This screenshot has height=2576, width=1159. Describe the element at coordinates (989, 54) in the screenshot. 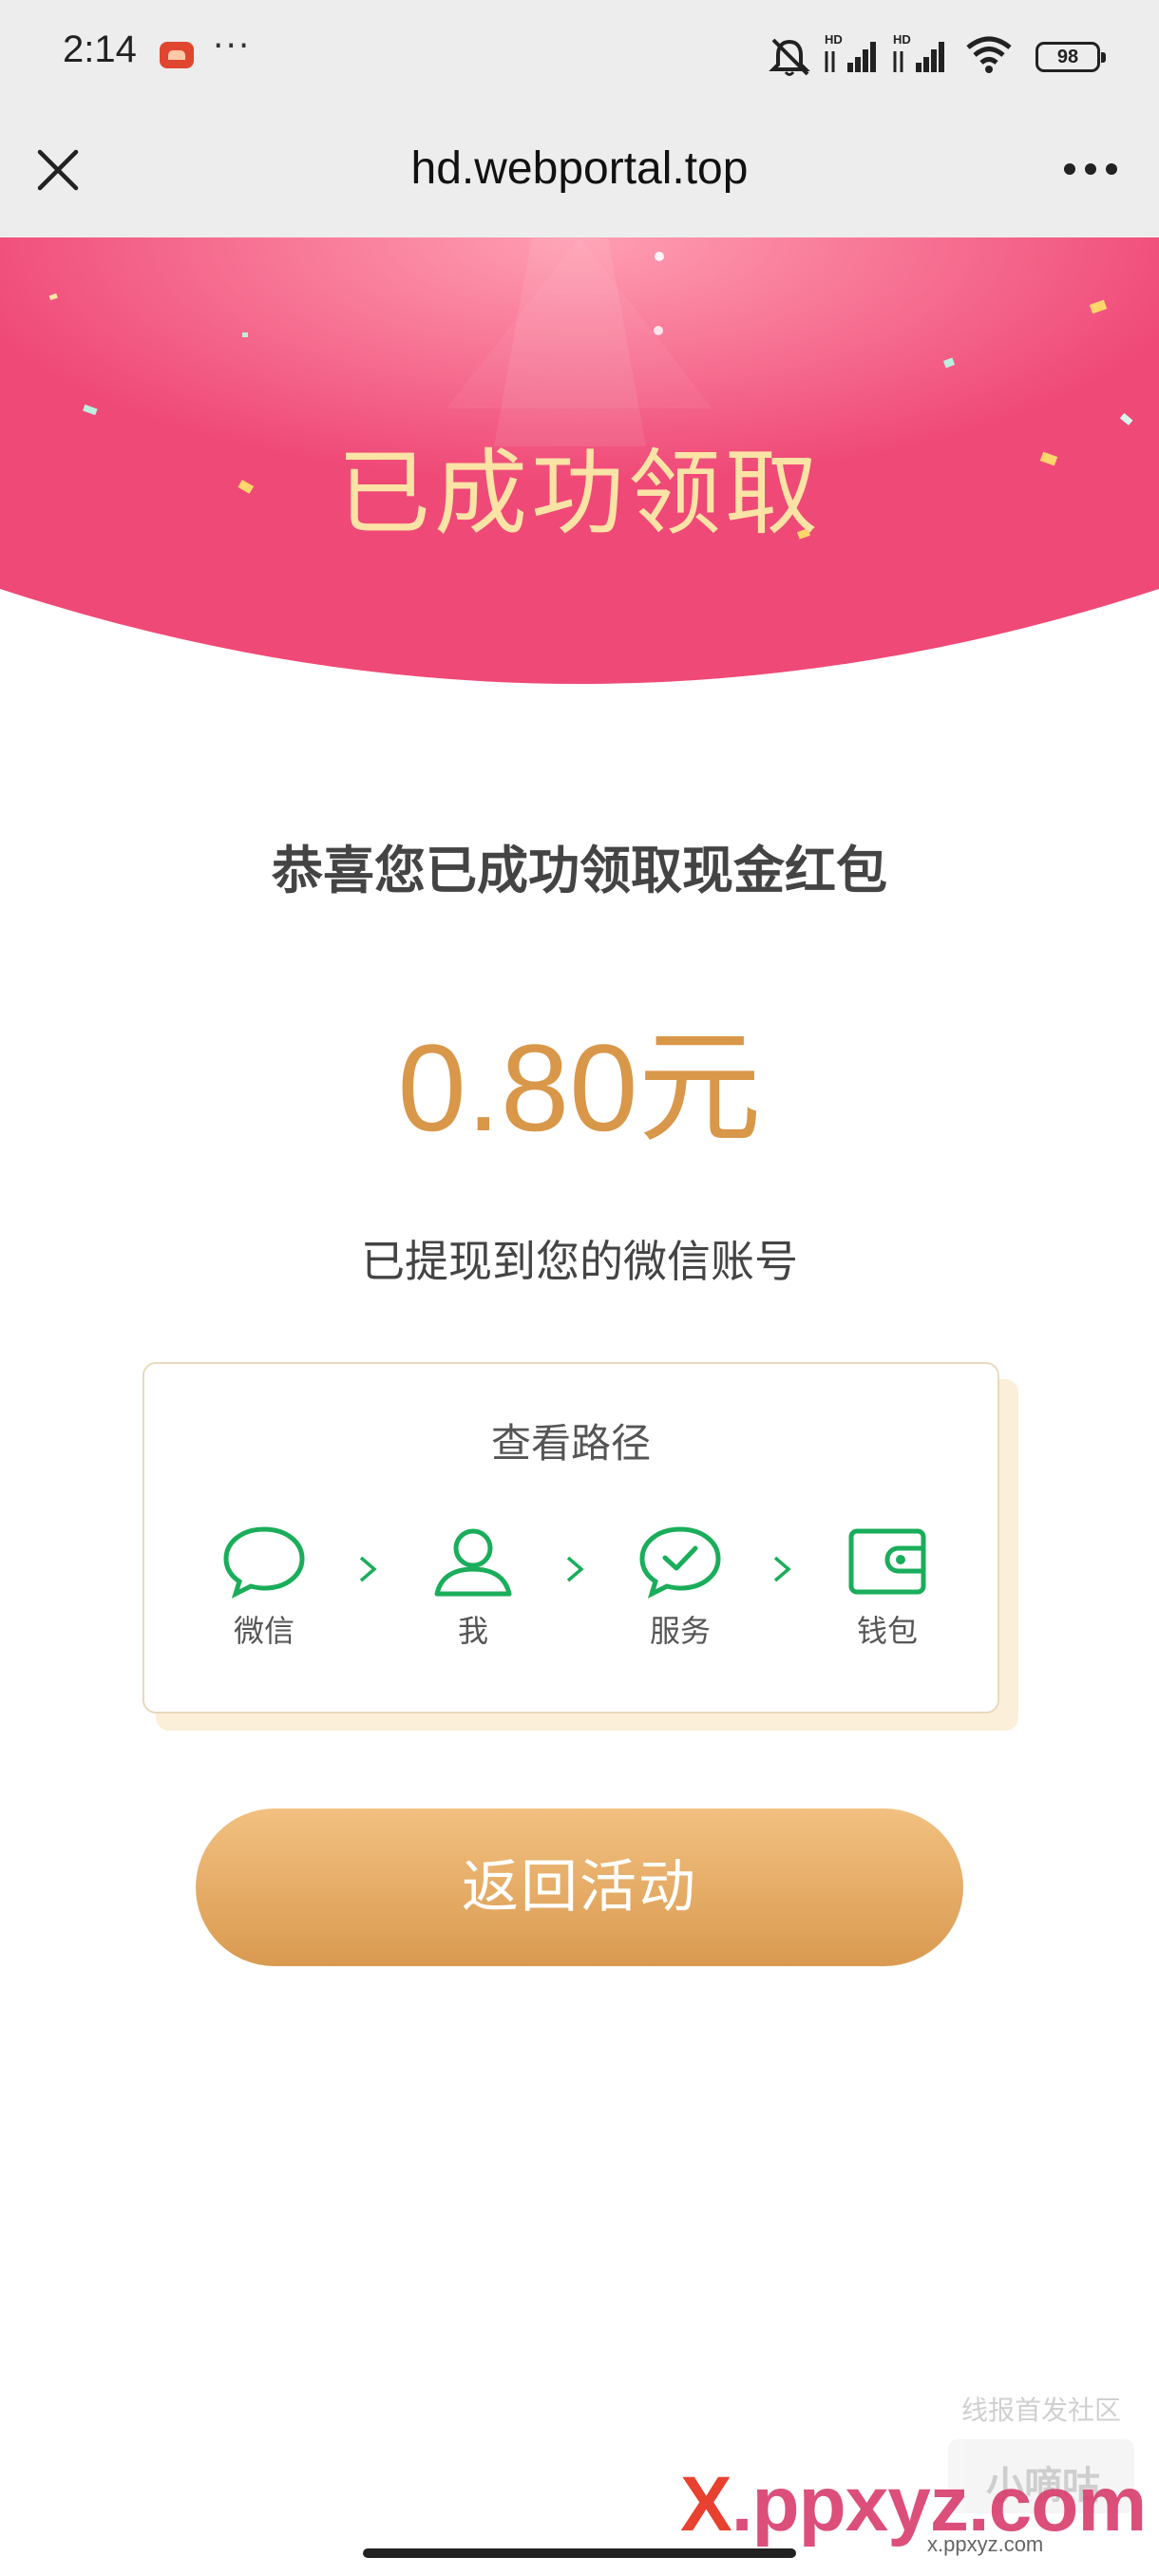

I see `wifi-icon` at that location.